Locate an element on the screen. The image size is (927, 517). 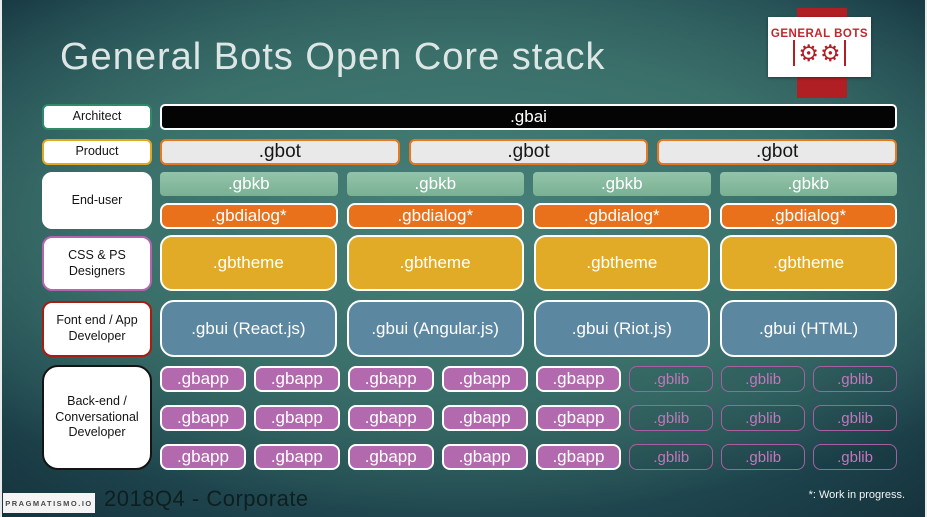
gears-icon: ⚙ ⚙ is located at coordinates (819, 53).